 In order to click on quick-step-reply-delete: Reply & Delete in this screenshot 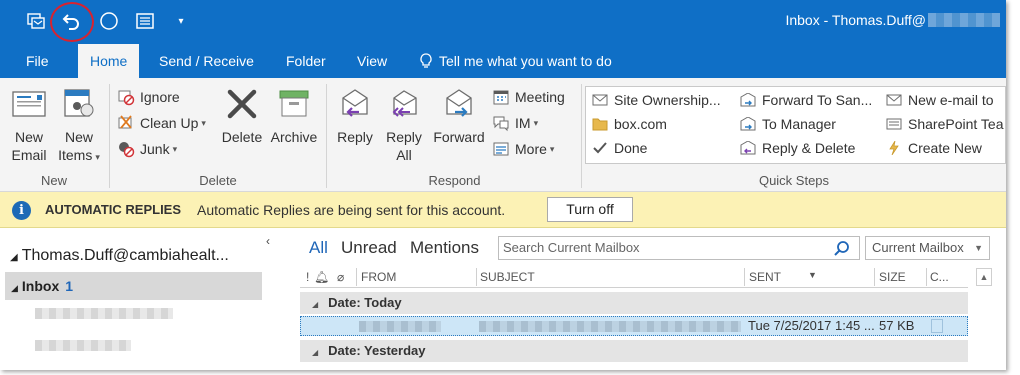, I will do `click(796, 148)`.